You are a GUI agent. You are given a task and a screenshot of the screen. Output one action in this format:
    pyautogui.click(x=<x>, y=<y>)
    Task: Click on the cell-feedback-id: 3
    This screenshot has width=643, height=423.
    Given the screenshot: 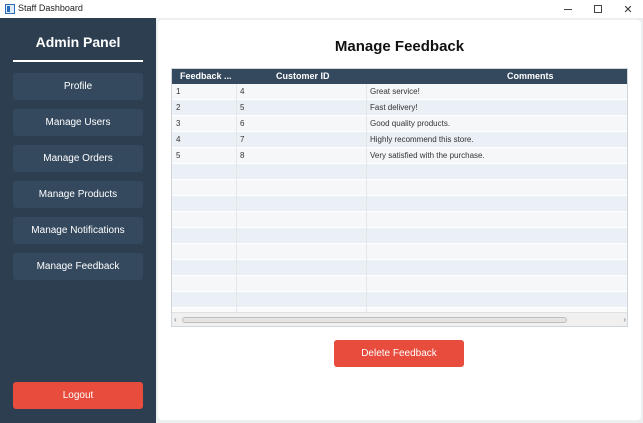 What is the action you would take?
    pyautogui.click(x=178, y=123)
    